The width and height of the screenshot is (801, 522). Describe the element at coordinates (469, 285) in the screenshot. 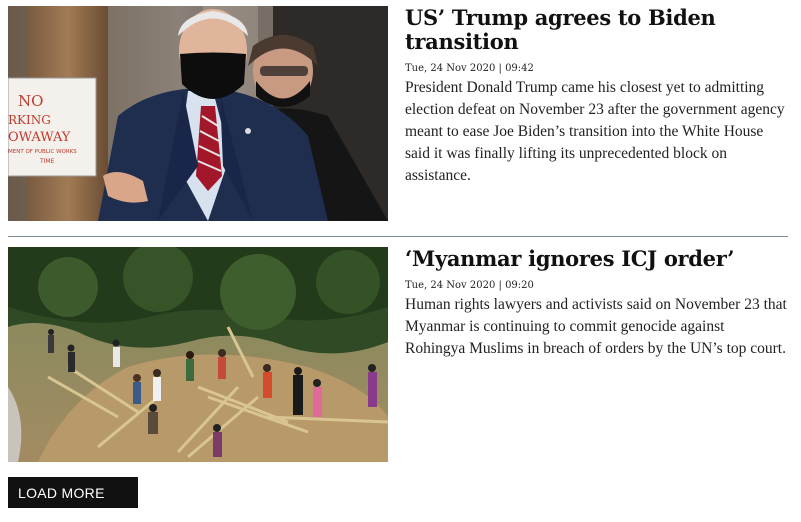

I see `article-dateline: Tue, 24 Nov 2020 | 09:20` at that location.